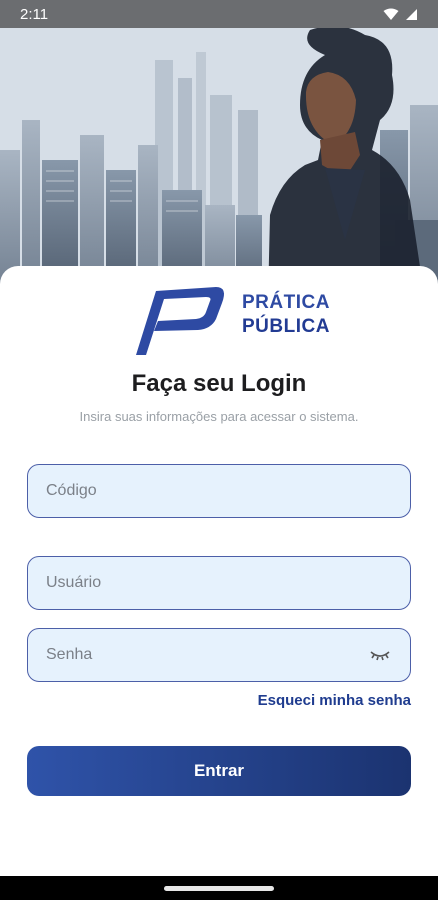 This screenshot has height=900, width=438. What do you see at coordinates (219, 383) in the screenshot?
I see `login-title: Faça seu Login` at bounding box center [219, 383].